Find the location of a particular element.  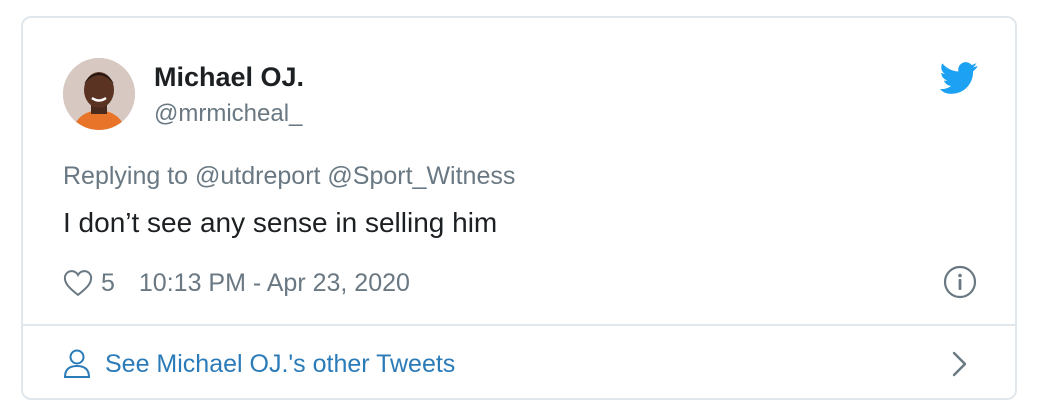

tweet-meta: 5 10:13 PM - Apr 23, 2020 is located at coordinates (236, 283).